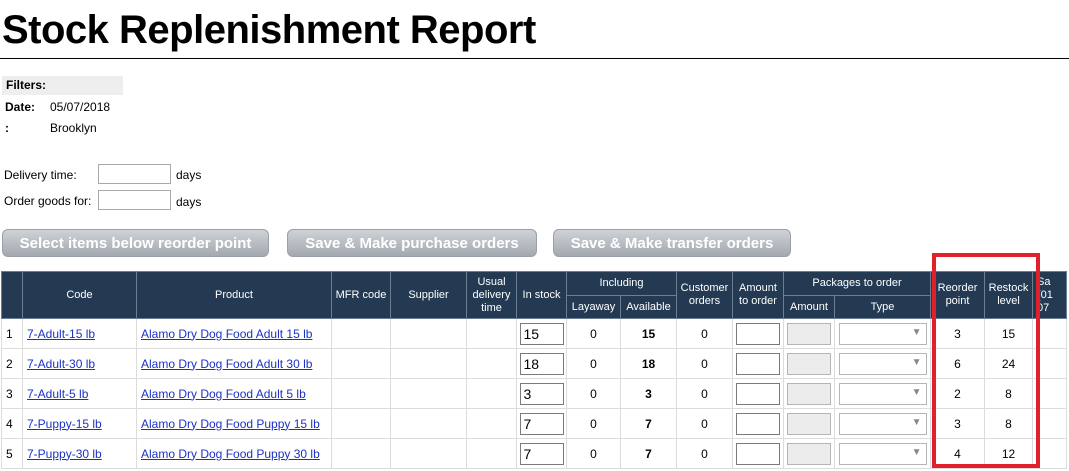  I want to click on product-cell: Alamo Dry Dog Food Adult 5 lb, so click(234, 393).